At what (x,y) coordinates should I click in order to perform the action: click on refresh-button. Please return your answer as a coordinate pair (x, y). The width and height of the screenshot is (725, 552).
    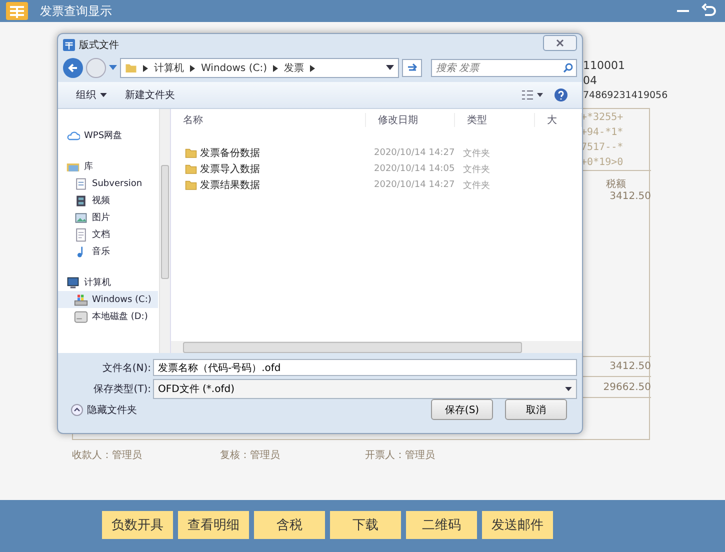
    Looking at the image, I should click on (412, 68).